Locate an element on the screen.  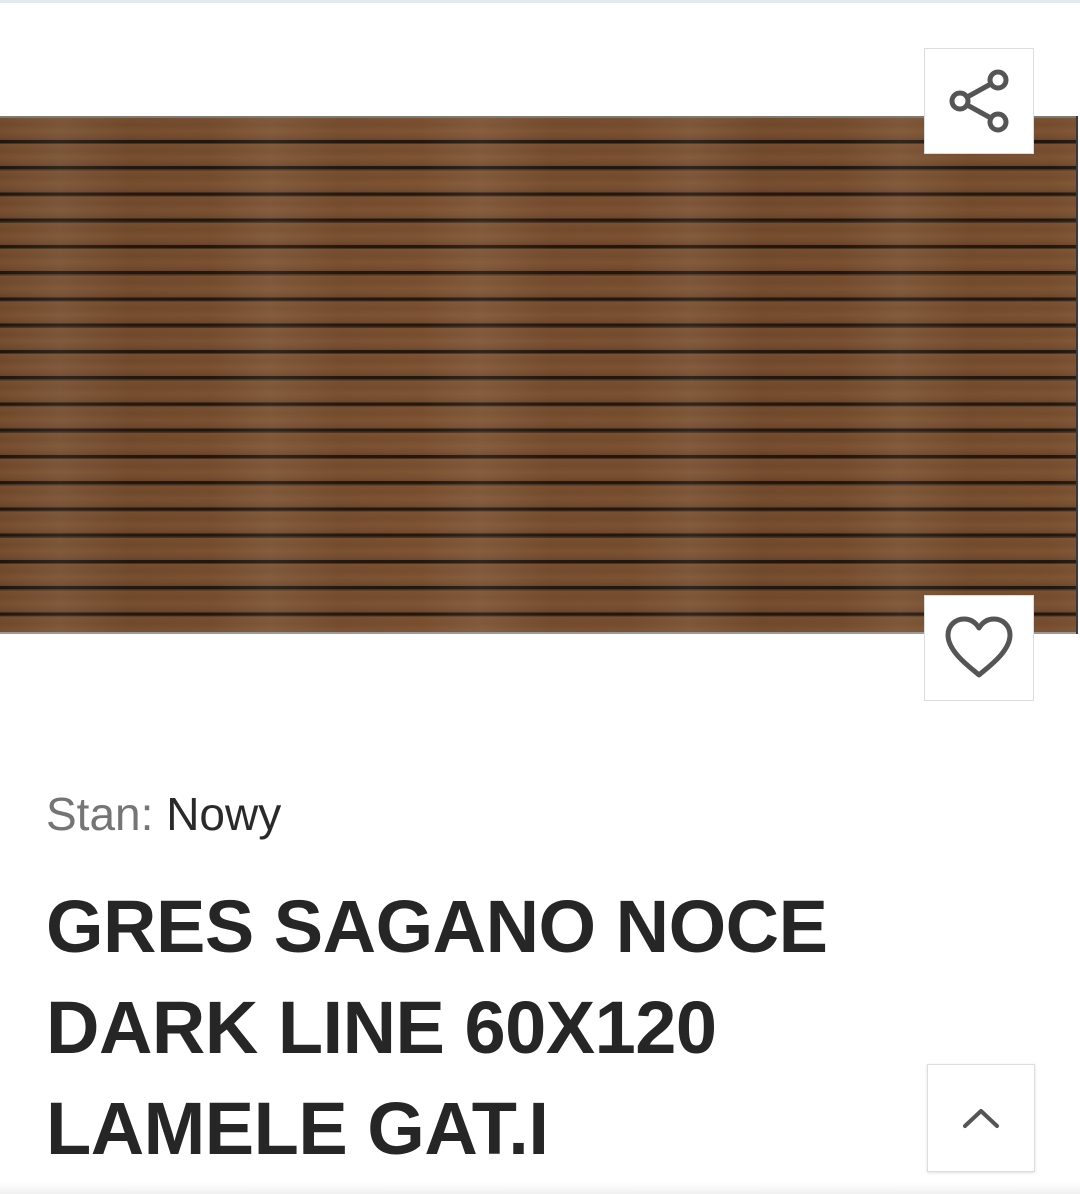
condition: Stan: Nowy is located at coordinates (163, 814).